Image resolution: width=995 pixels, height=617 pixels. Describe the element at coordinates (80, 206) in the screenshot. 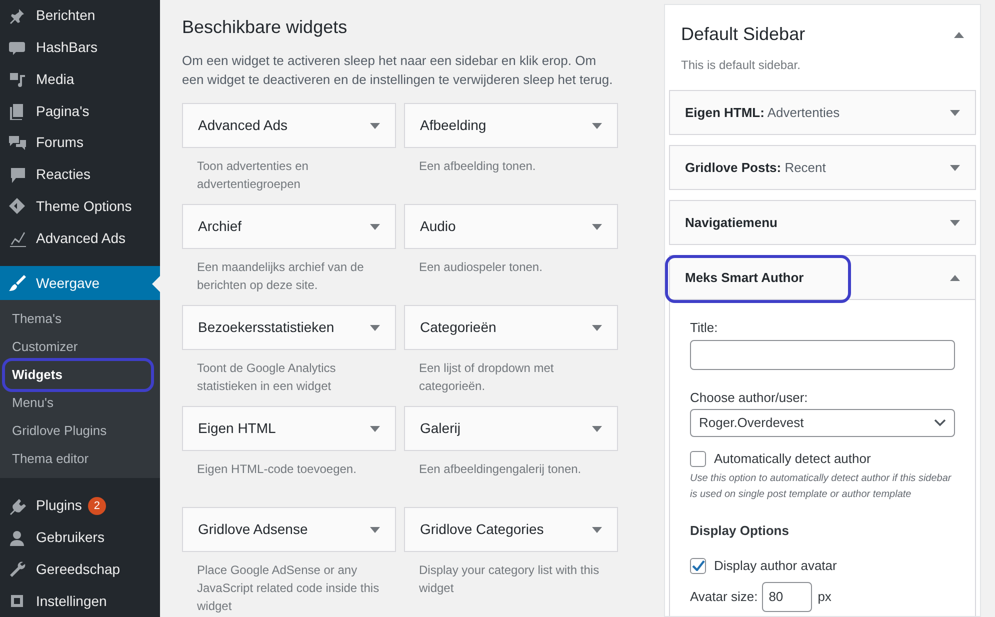

I see `menu-item: Theme Options` at that location.